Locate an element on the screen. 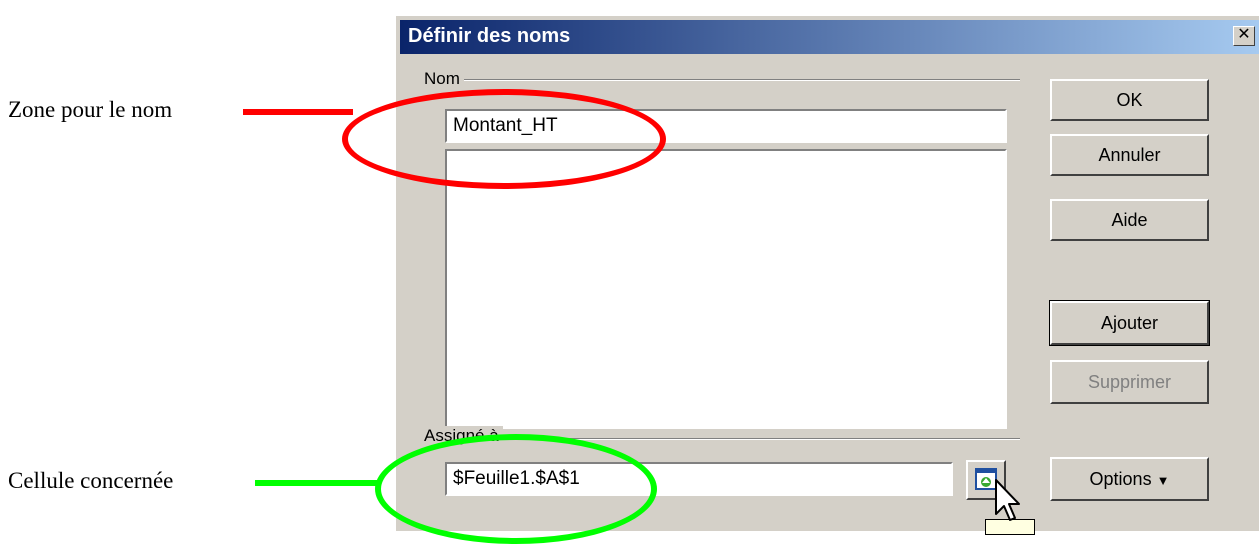 This screenshot has width=1259, height=544. dialog-title: Définir des noms is located at coordinates (489, 36).